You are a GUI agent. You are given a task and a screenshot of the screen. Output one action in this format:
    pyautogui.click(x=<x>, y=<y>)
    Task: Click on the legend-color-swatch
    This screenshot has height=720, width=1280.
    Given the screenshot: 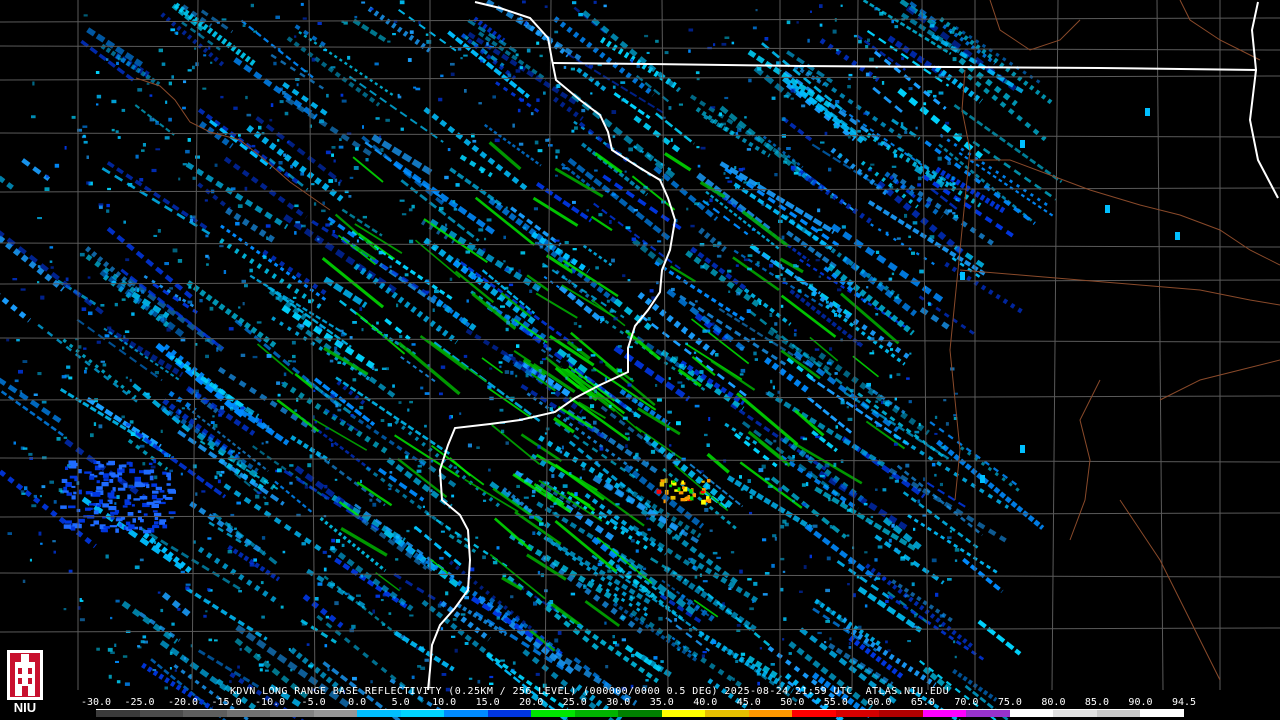 What is the action you would take?
    pyautogui.click(x=727, y=713)
    